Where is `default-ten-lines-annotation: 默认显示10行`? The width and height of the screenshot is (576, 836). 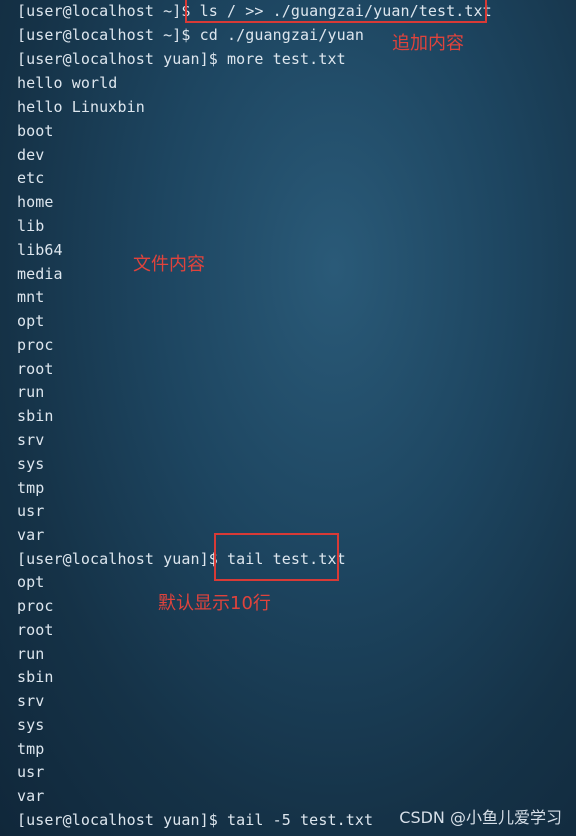
default-ten-lines-annotation: 默认显示10行 is located at coordinates (214, 603).